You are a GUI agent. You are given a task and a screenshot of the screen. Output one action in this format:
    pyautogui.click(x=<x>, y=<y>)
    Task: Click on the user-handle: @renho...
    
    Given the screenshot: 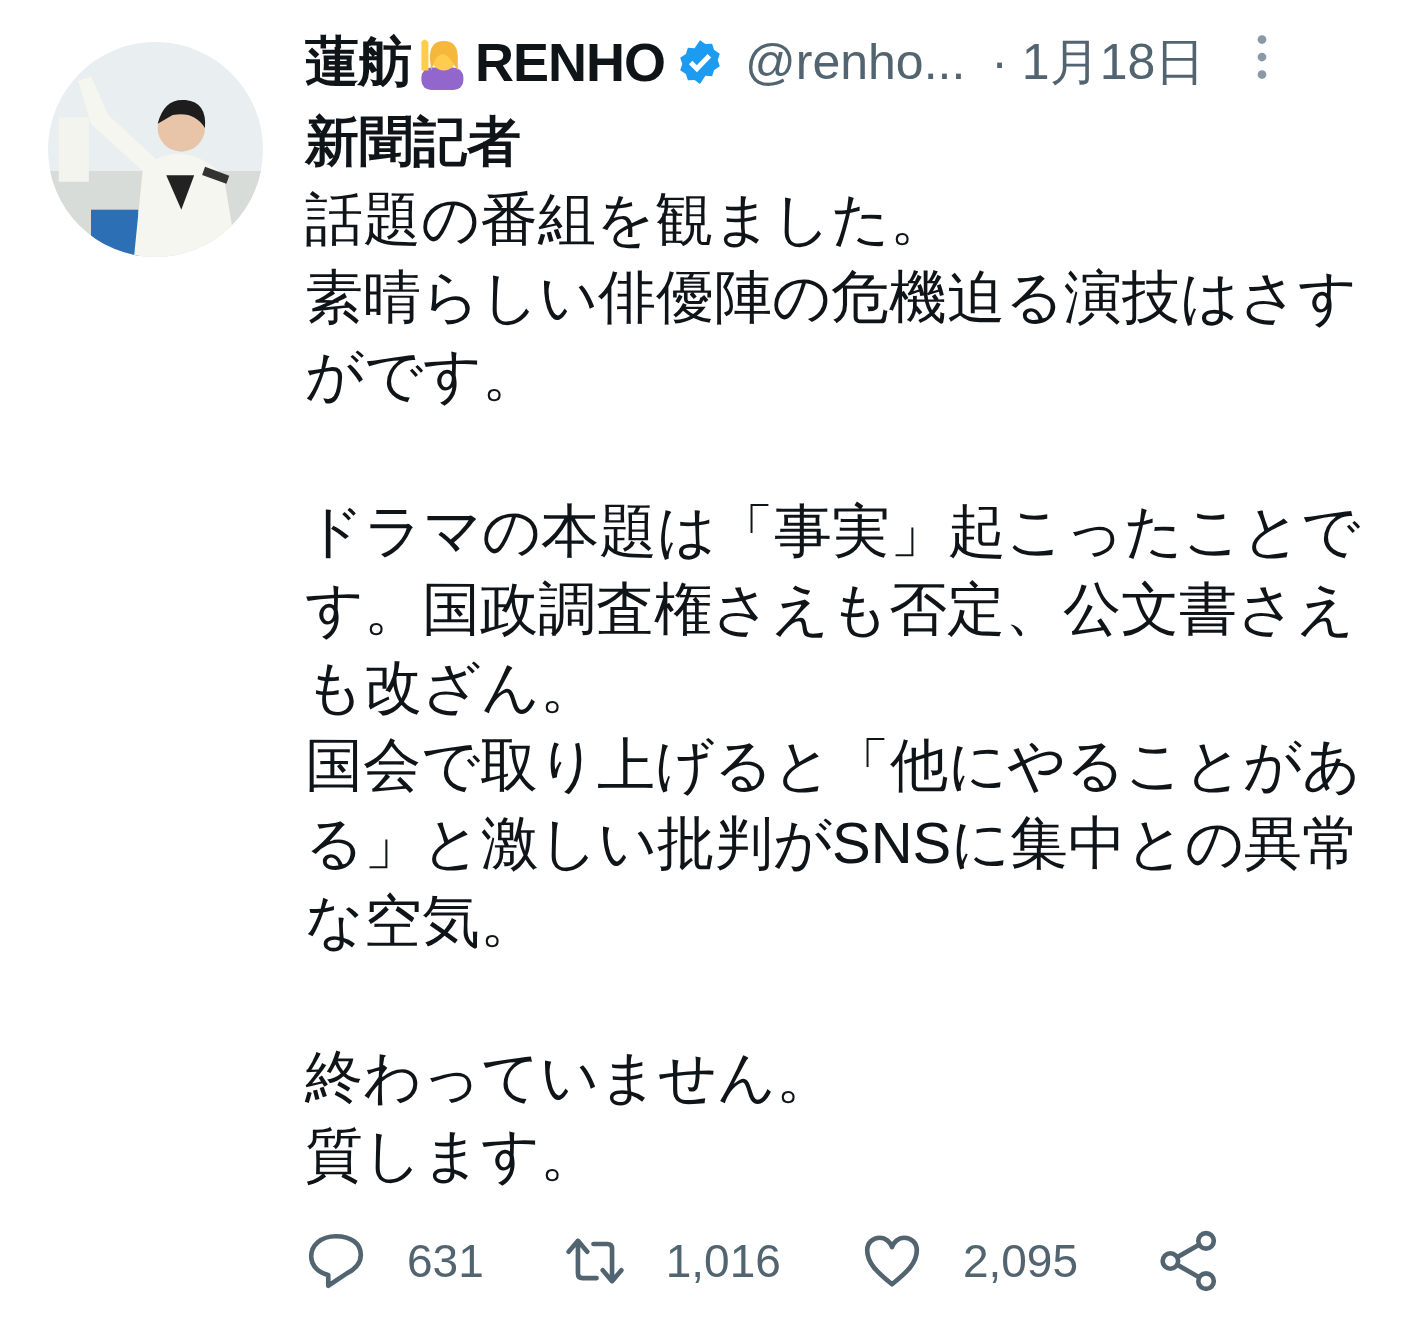 What is the action you would take?
    pyautogui.click(x=855, y=62)
    